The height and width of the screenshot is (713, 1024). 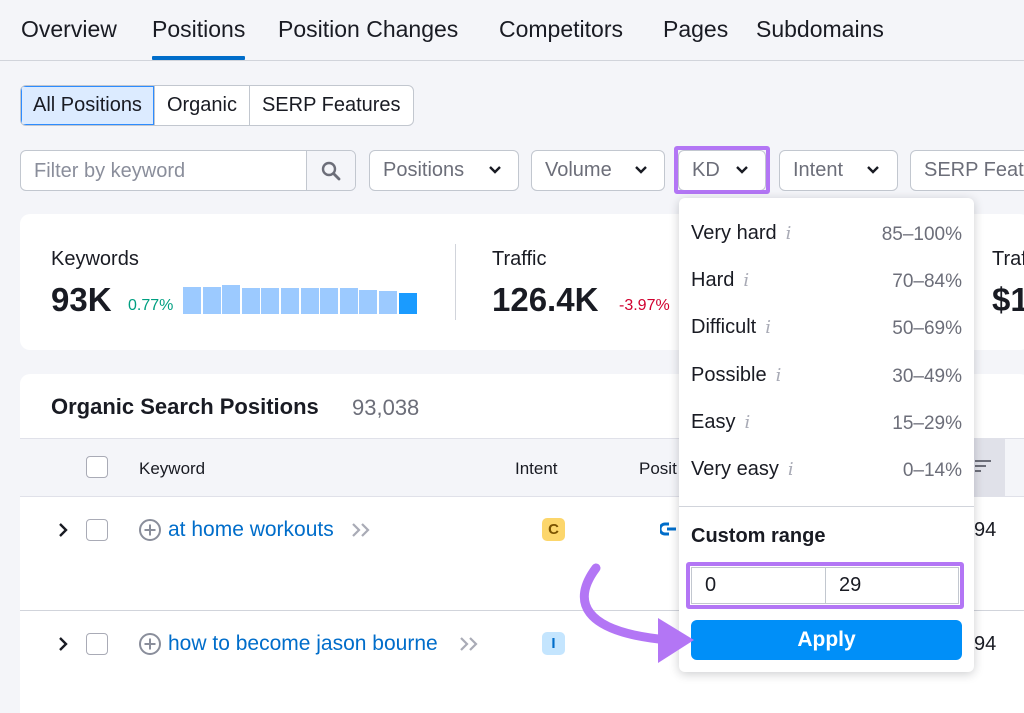 I want to click on kd-option-label: Very hard, so click(x=734, y=233).